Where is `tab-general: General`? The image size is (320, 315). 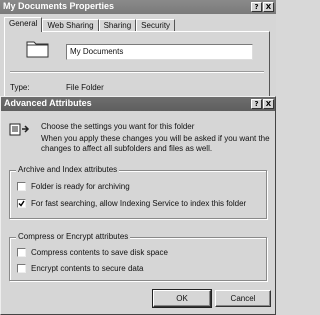 tab-general: General is located at coordinates (23, 24).